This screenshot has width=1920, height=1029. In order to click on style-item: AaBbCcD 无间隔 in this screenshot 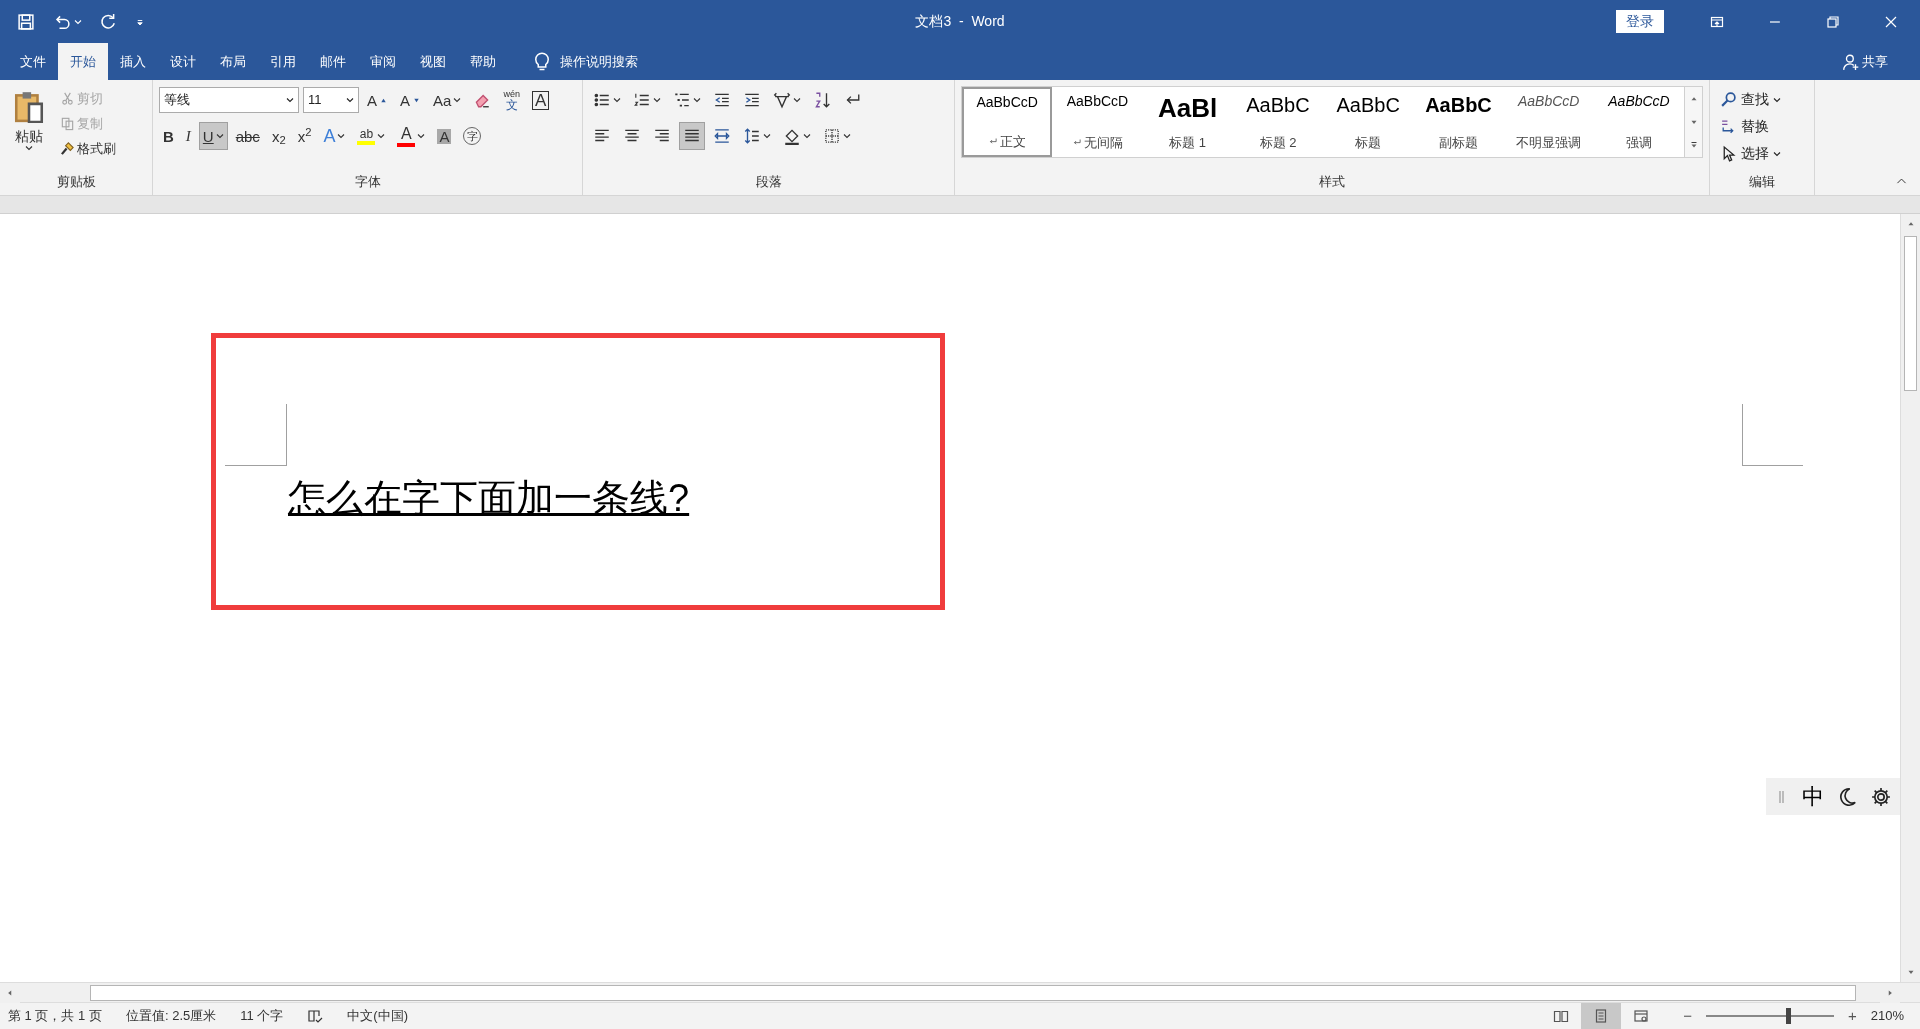, I will do `click(1097, 122)`.